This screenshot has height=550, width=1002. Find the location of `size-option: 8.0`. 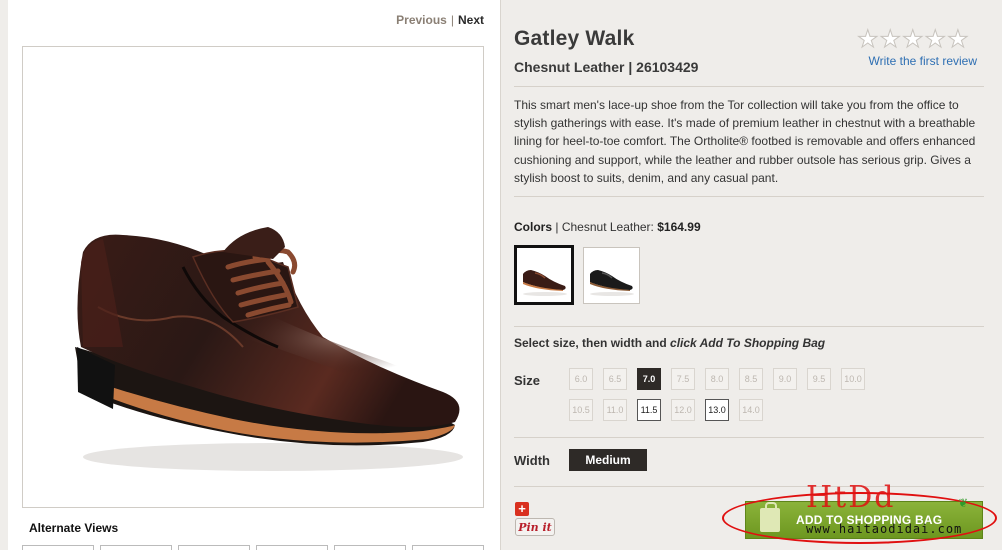

size-option: 8.0 is located at coordinates (717, 379).